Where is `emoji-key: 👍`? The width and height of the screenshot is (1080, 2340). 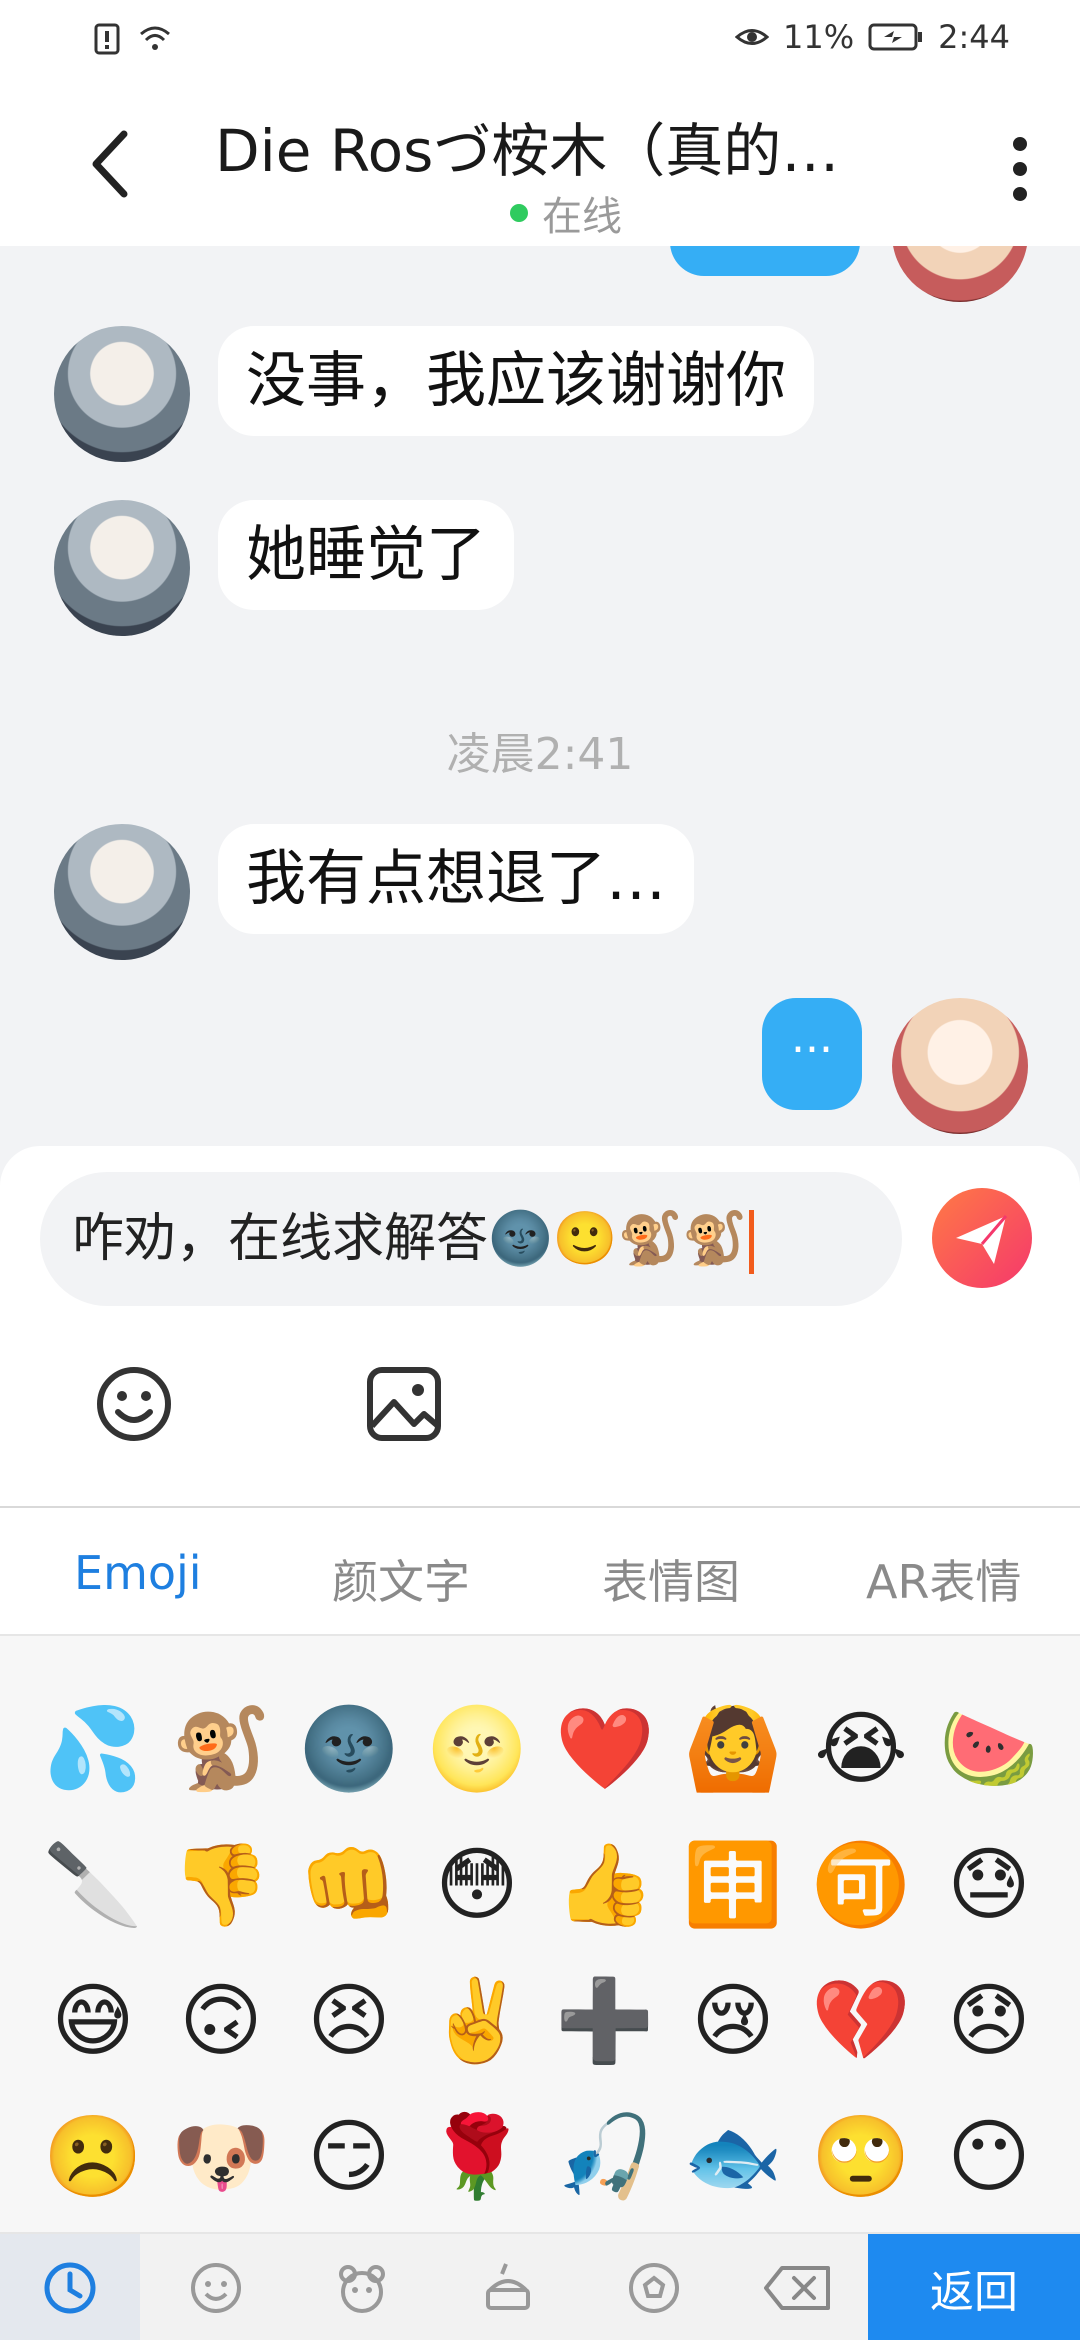
emoji-key: 👍 is located at coordinates (605, 1885).